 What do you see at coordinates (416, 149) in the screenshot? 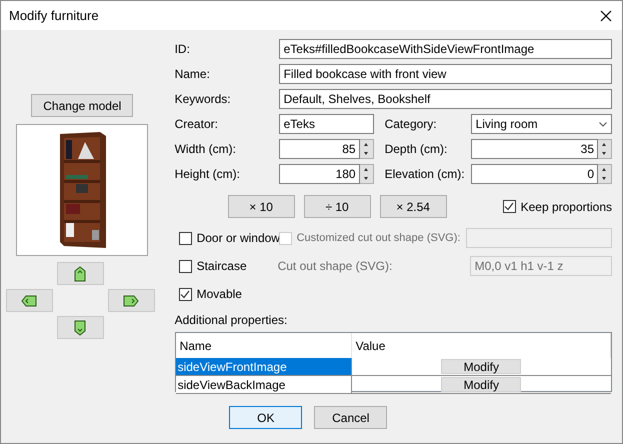
I see `field-label: Depth (cm):` at bounding box center [416, 149].